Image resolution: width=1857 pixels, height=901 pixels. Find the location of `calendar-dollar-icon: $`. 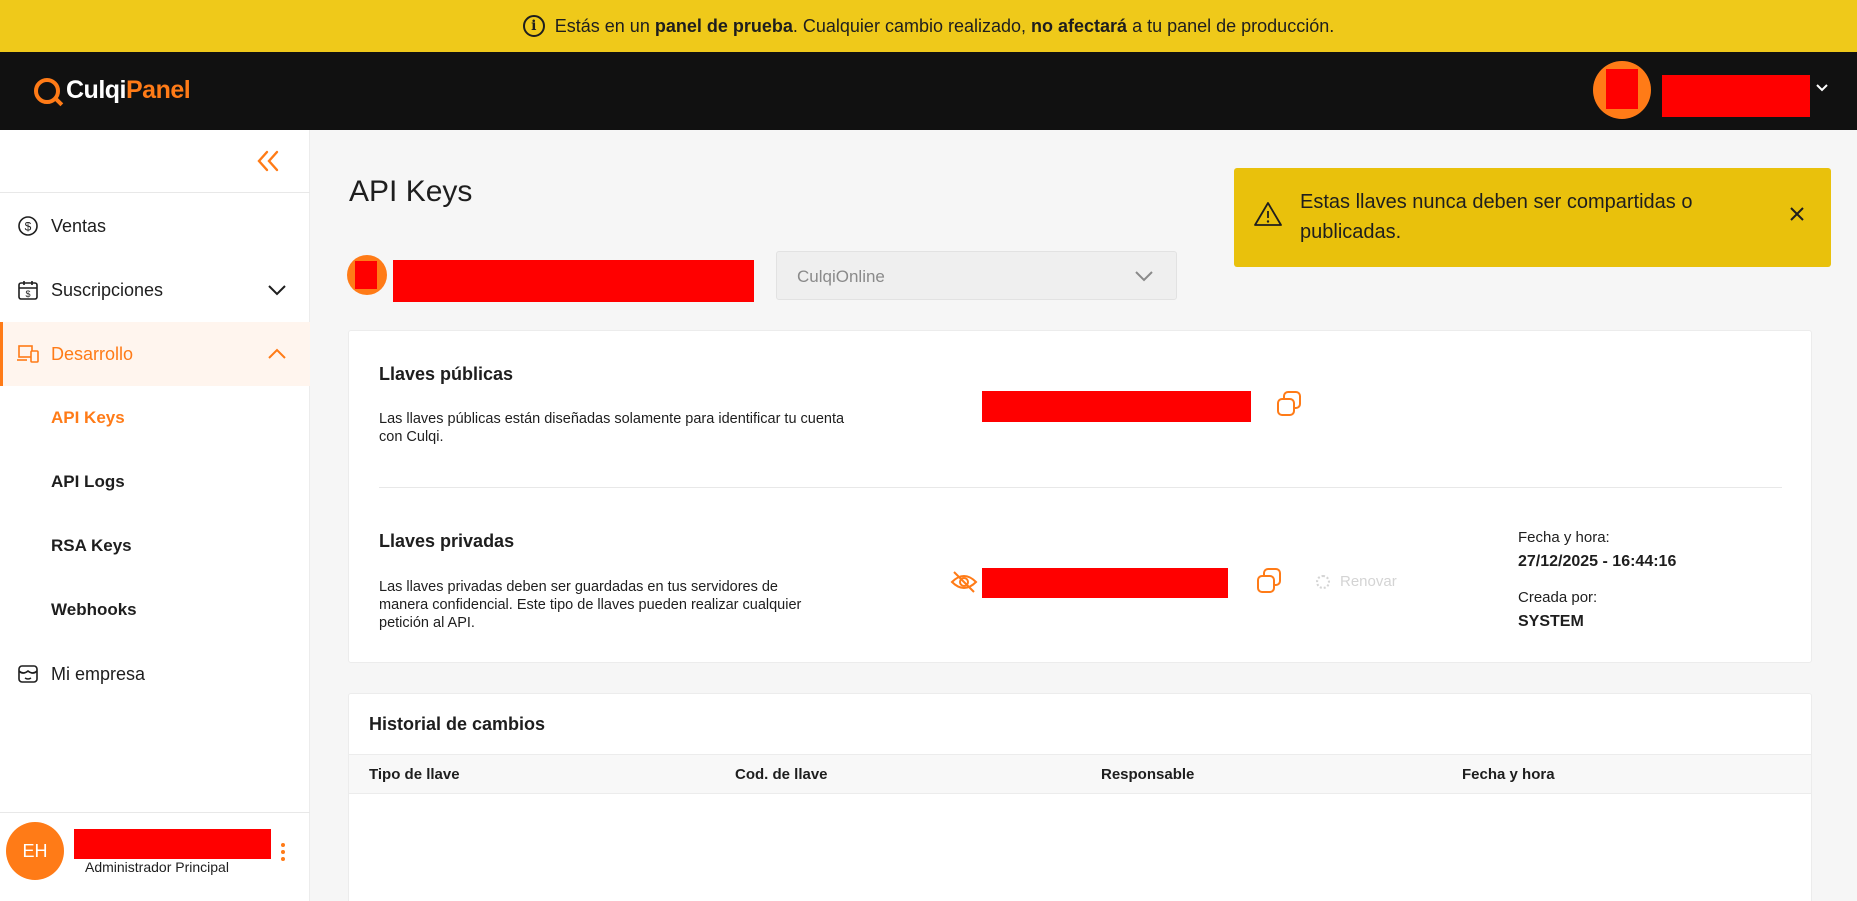

calendar-dollar-icon: $ is located at coordinates (28, 290).